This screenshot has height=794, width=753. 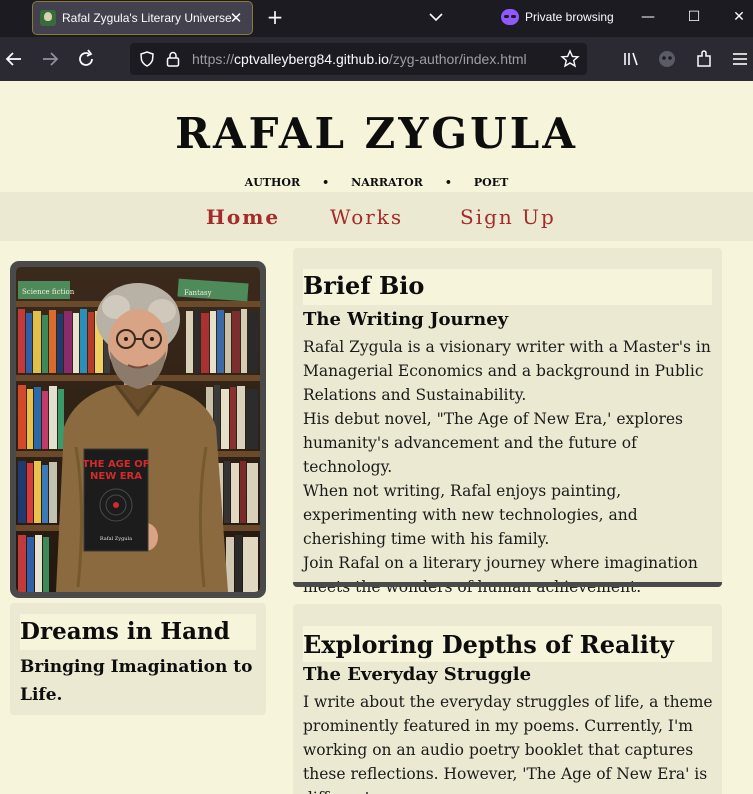 I want to click on new-tab-icon: +, so click(x=275, y=17).